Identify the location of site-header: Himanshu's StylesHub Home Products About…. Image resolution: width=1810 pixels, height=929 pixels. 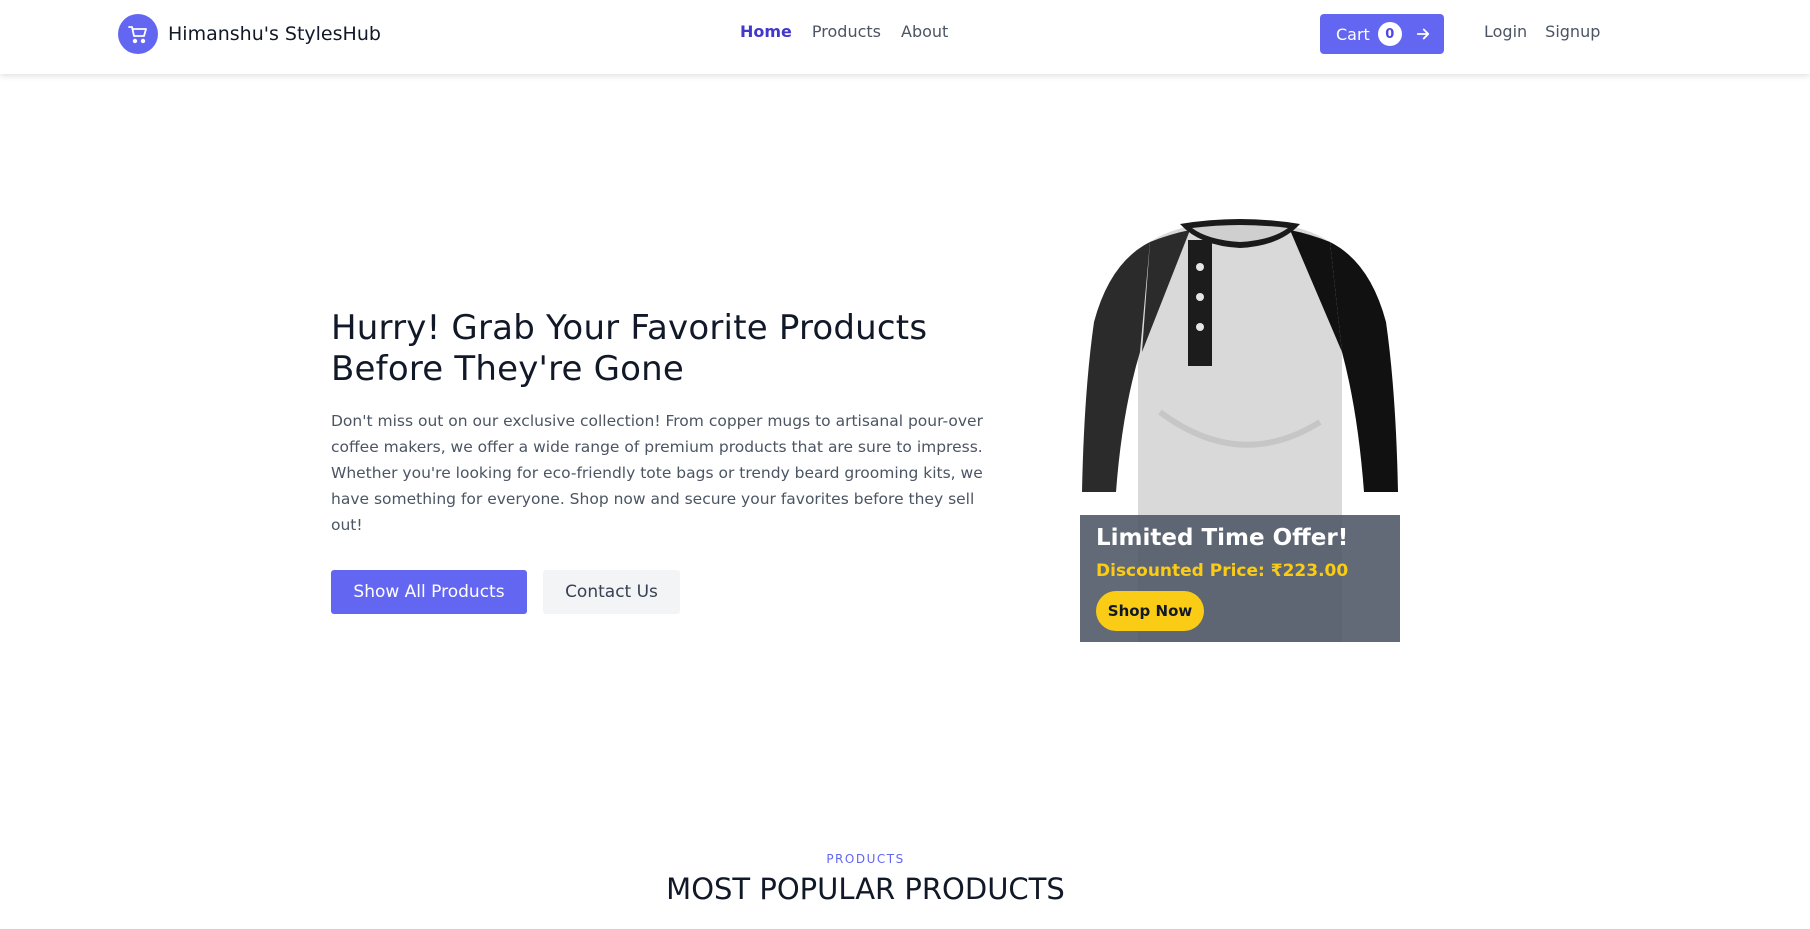
(905, 37).